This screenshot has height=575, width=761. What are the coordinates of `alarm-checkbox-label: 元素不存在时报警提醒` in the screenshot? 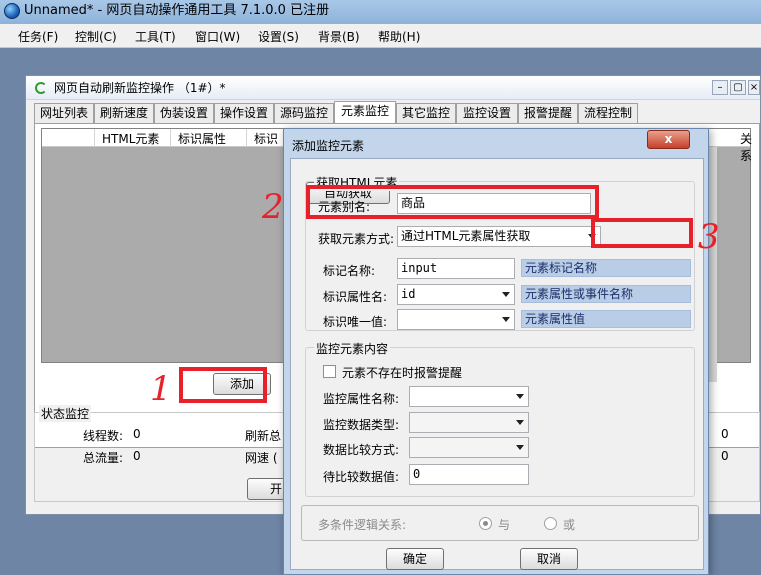 It's located at (402, 373).